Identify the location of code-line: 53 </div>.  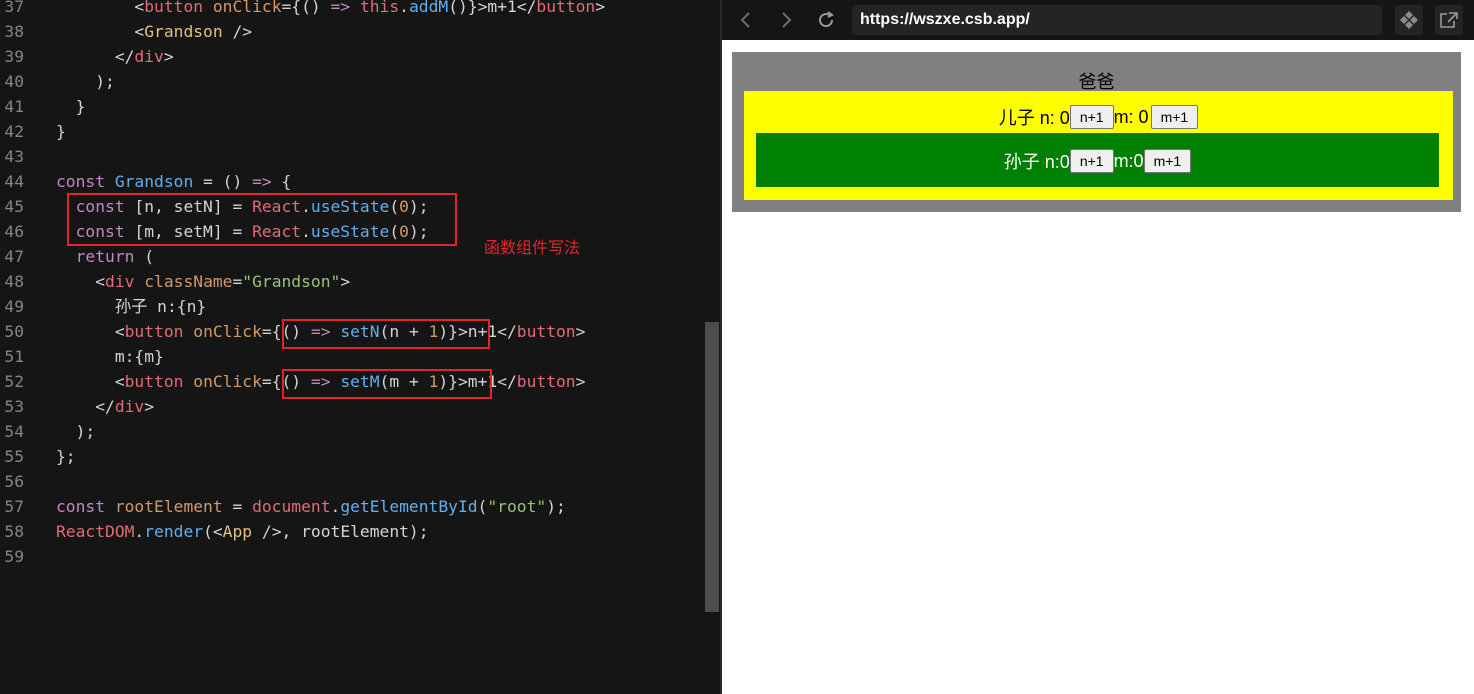
(77, 406).